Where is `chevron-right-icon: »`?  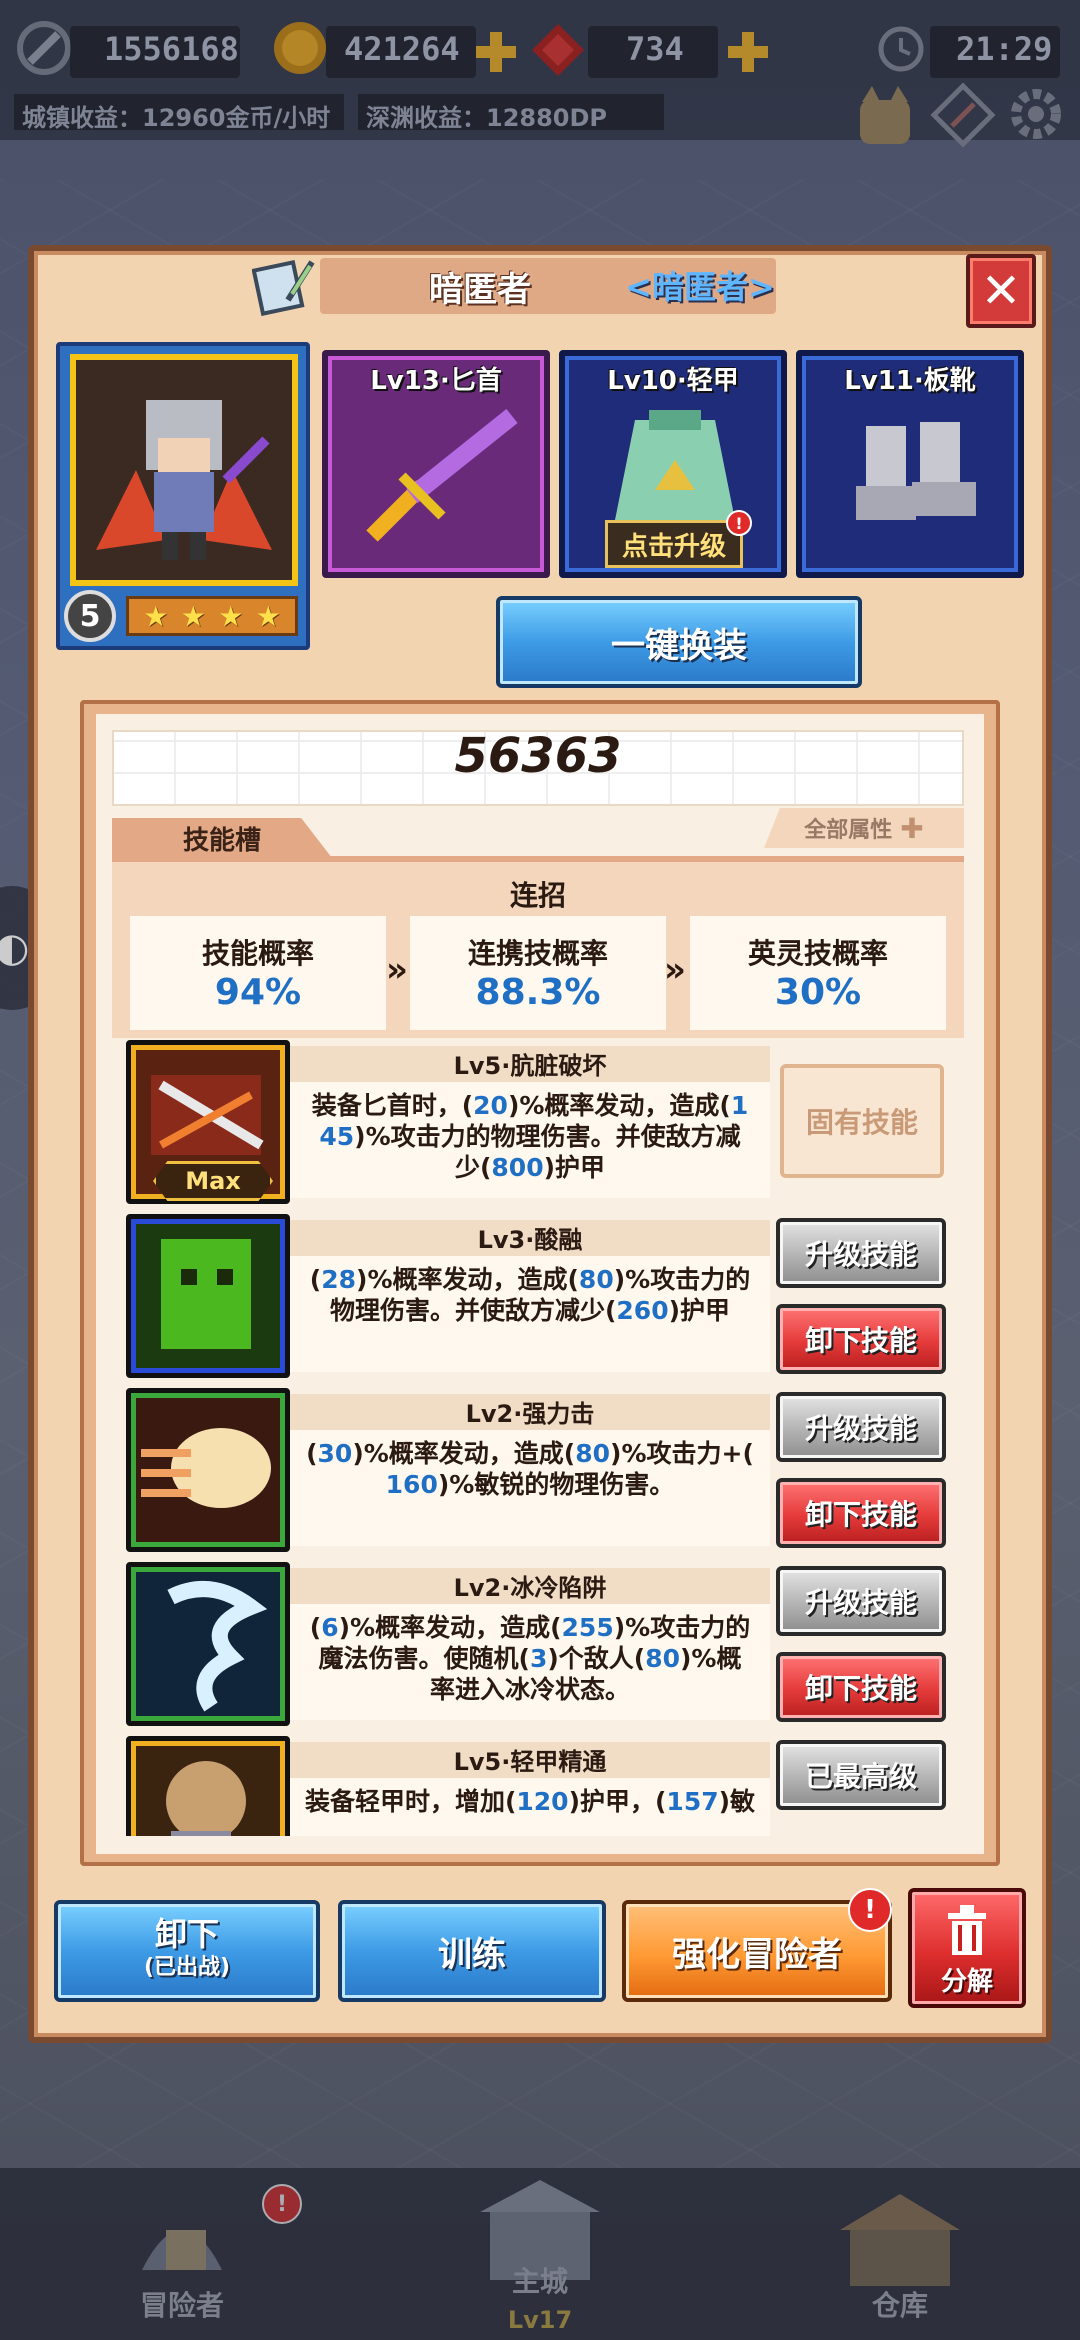 chevron-right-icon: » is located at coordinates (675, 970).